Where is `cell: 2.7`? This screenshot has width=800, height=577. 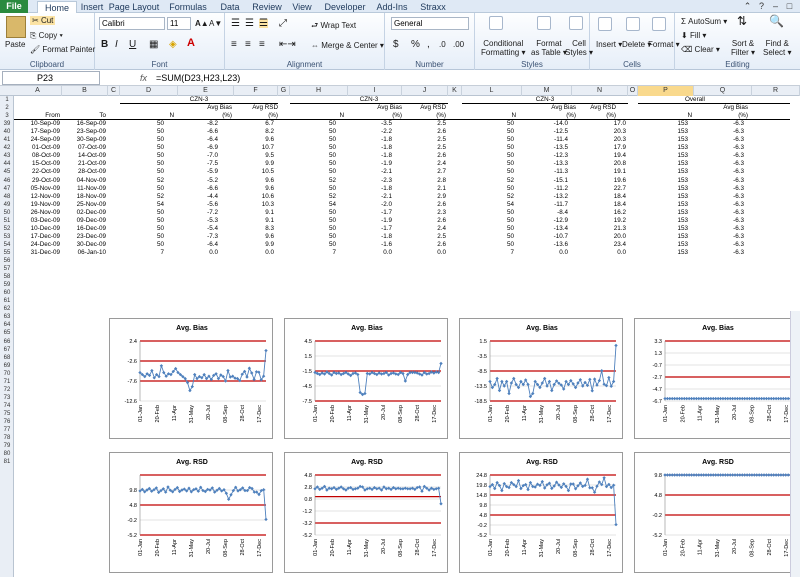
cell: 2.7 is located at coordinates (424, 172).